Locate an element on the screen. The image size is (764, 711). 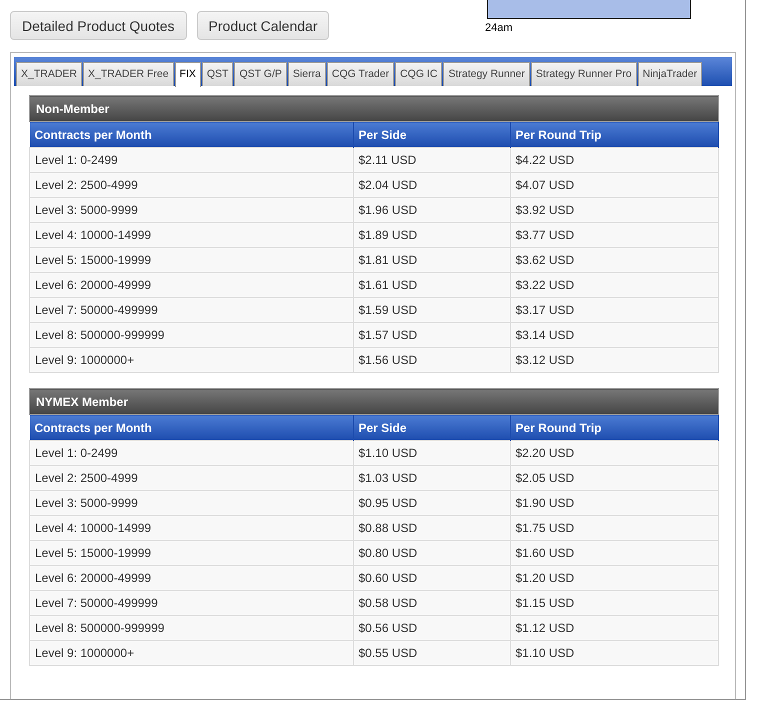
table-title: NYMEX Member is located at coordinates (374, 401).